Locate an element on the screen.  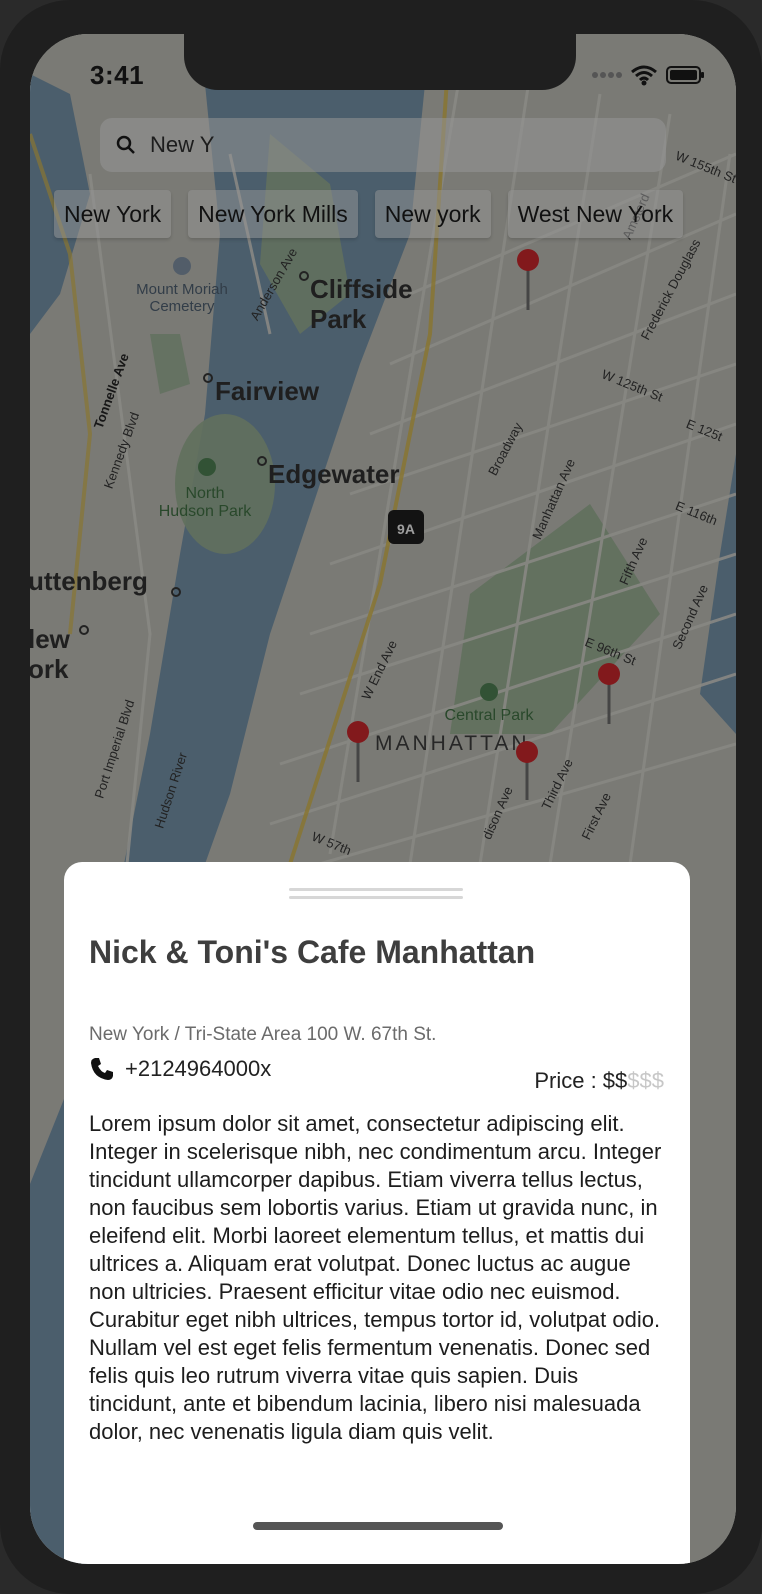
phone-link: +2124964000x is located at coordinates (180, 1069).